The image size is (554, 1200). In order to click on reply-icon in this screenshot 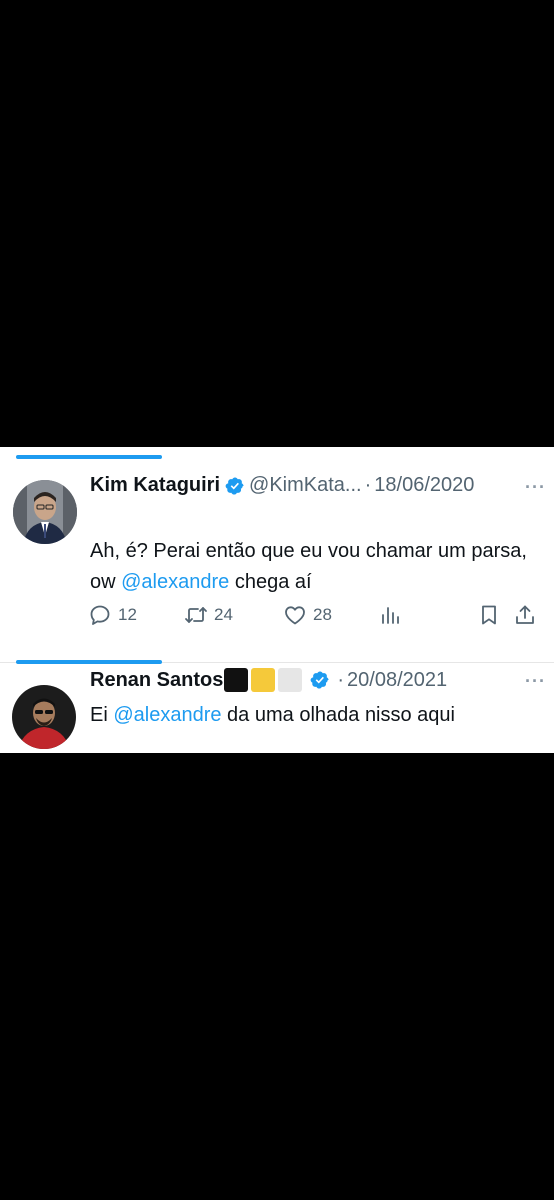, I will do `click(100, 615)`.